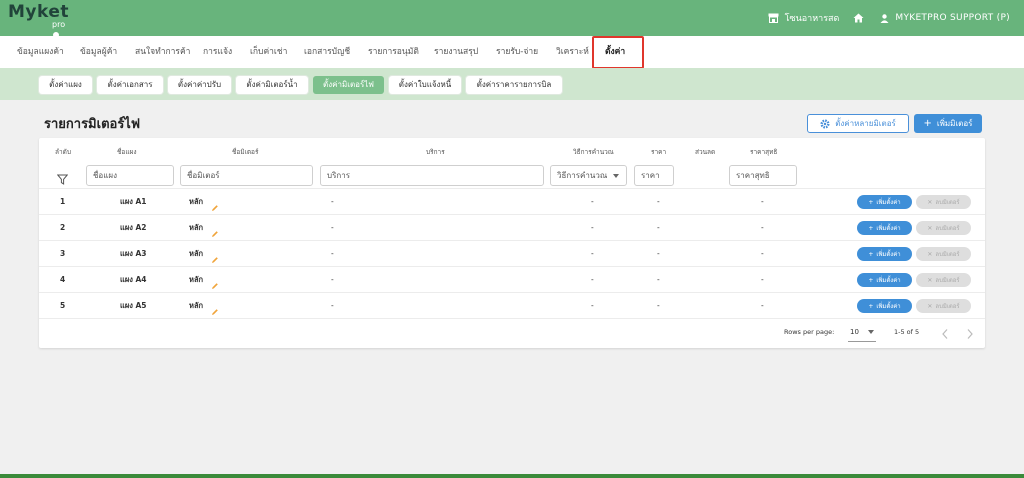 Image resolution: width=1024 pixels, height=478 pixels. Describe the element at coordinates (348, 85) in the screenshot. I see `subtab-electric-meter-settings: ตั้งค่ามิเตอร์ไฟ` at that location.